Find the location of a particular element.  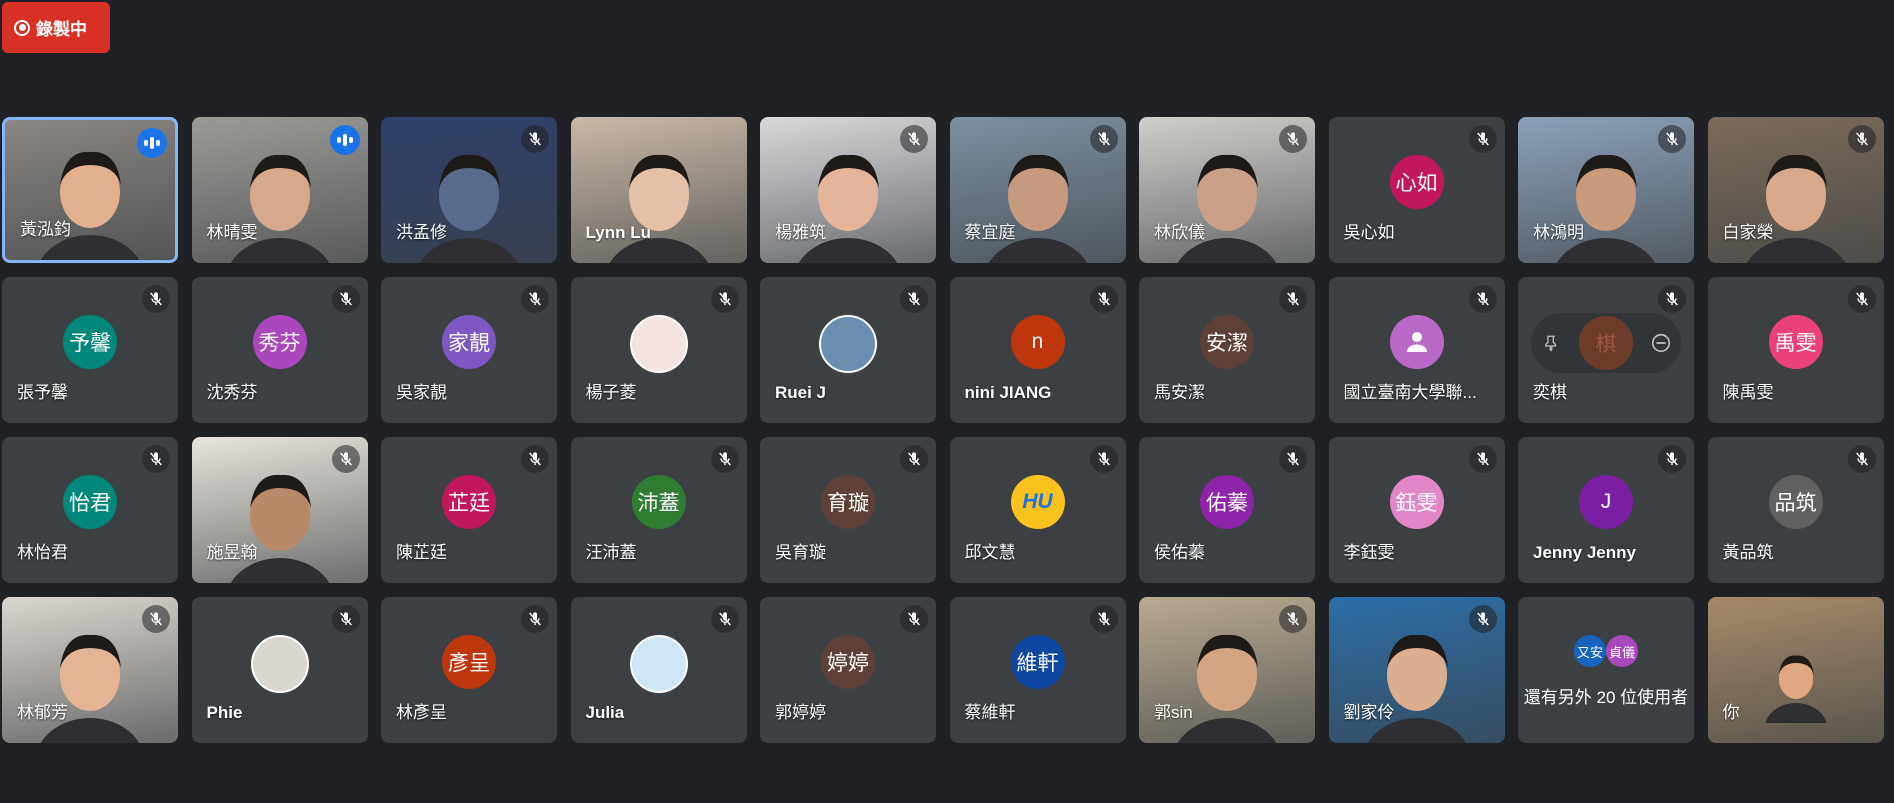

recording-indicator: 錄製中 is located at coordinates (56, 27).